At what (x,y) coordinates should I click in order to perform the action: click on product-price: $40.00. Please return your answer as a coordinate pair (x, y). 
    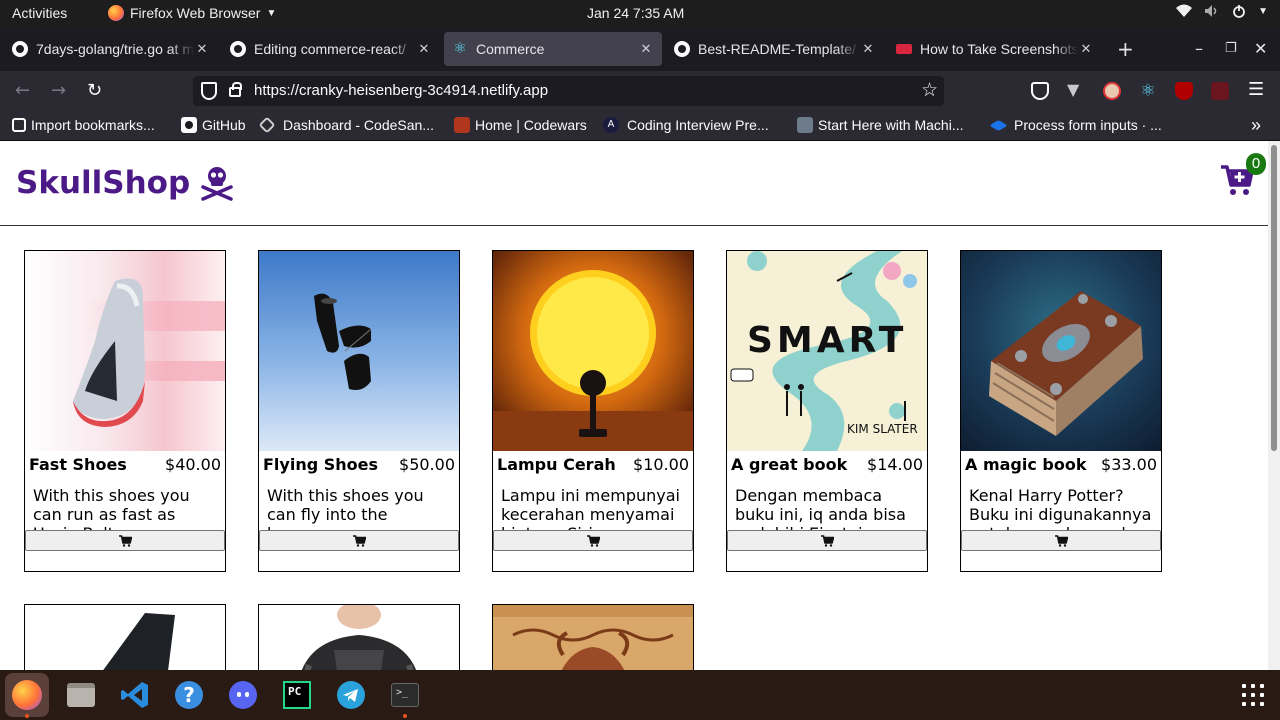
    Looking at the image, I should click on (193, 464).